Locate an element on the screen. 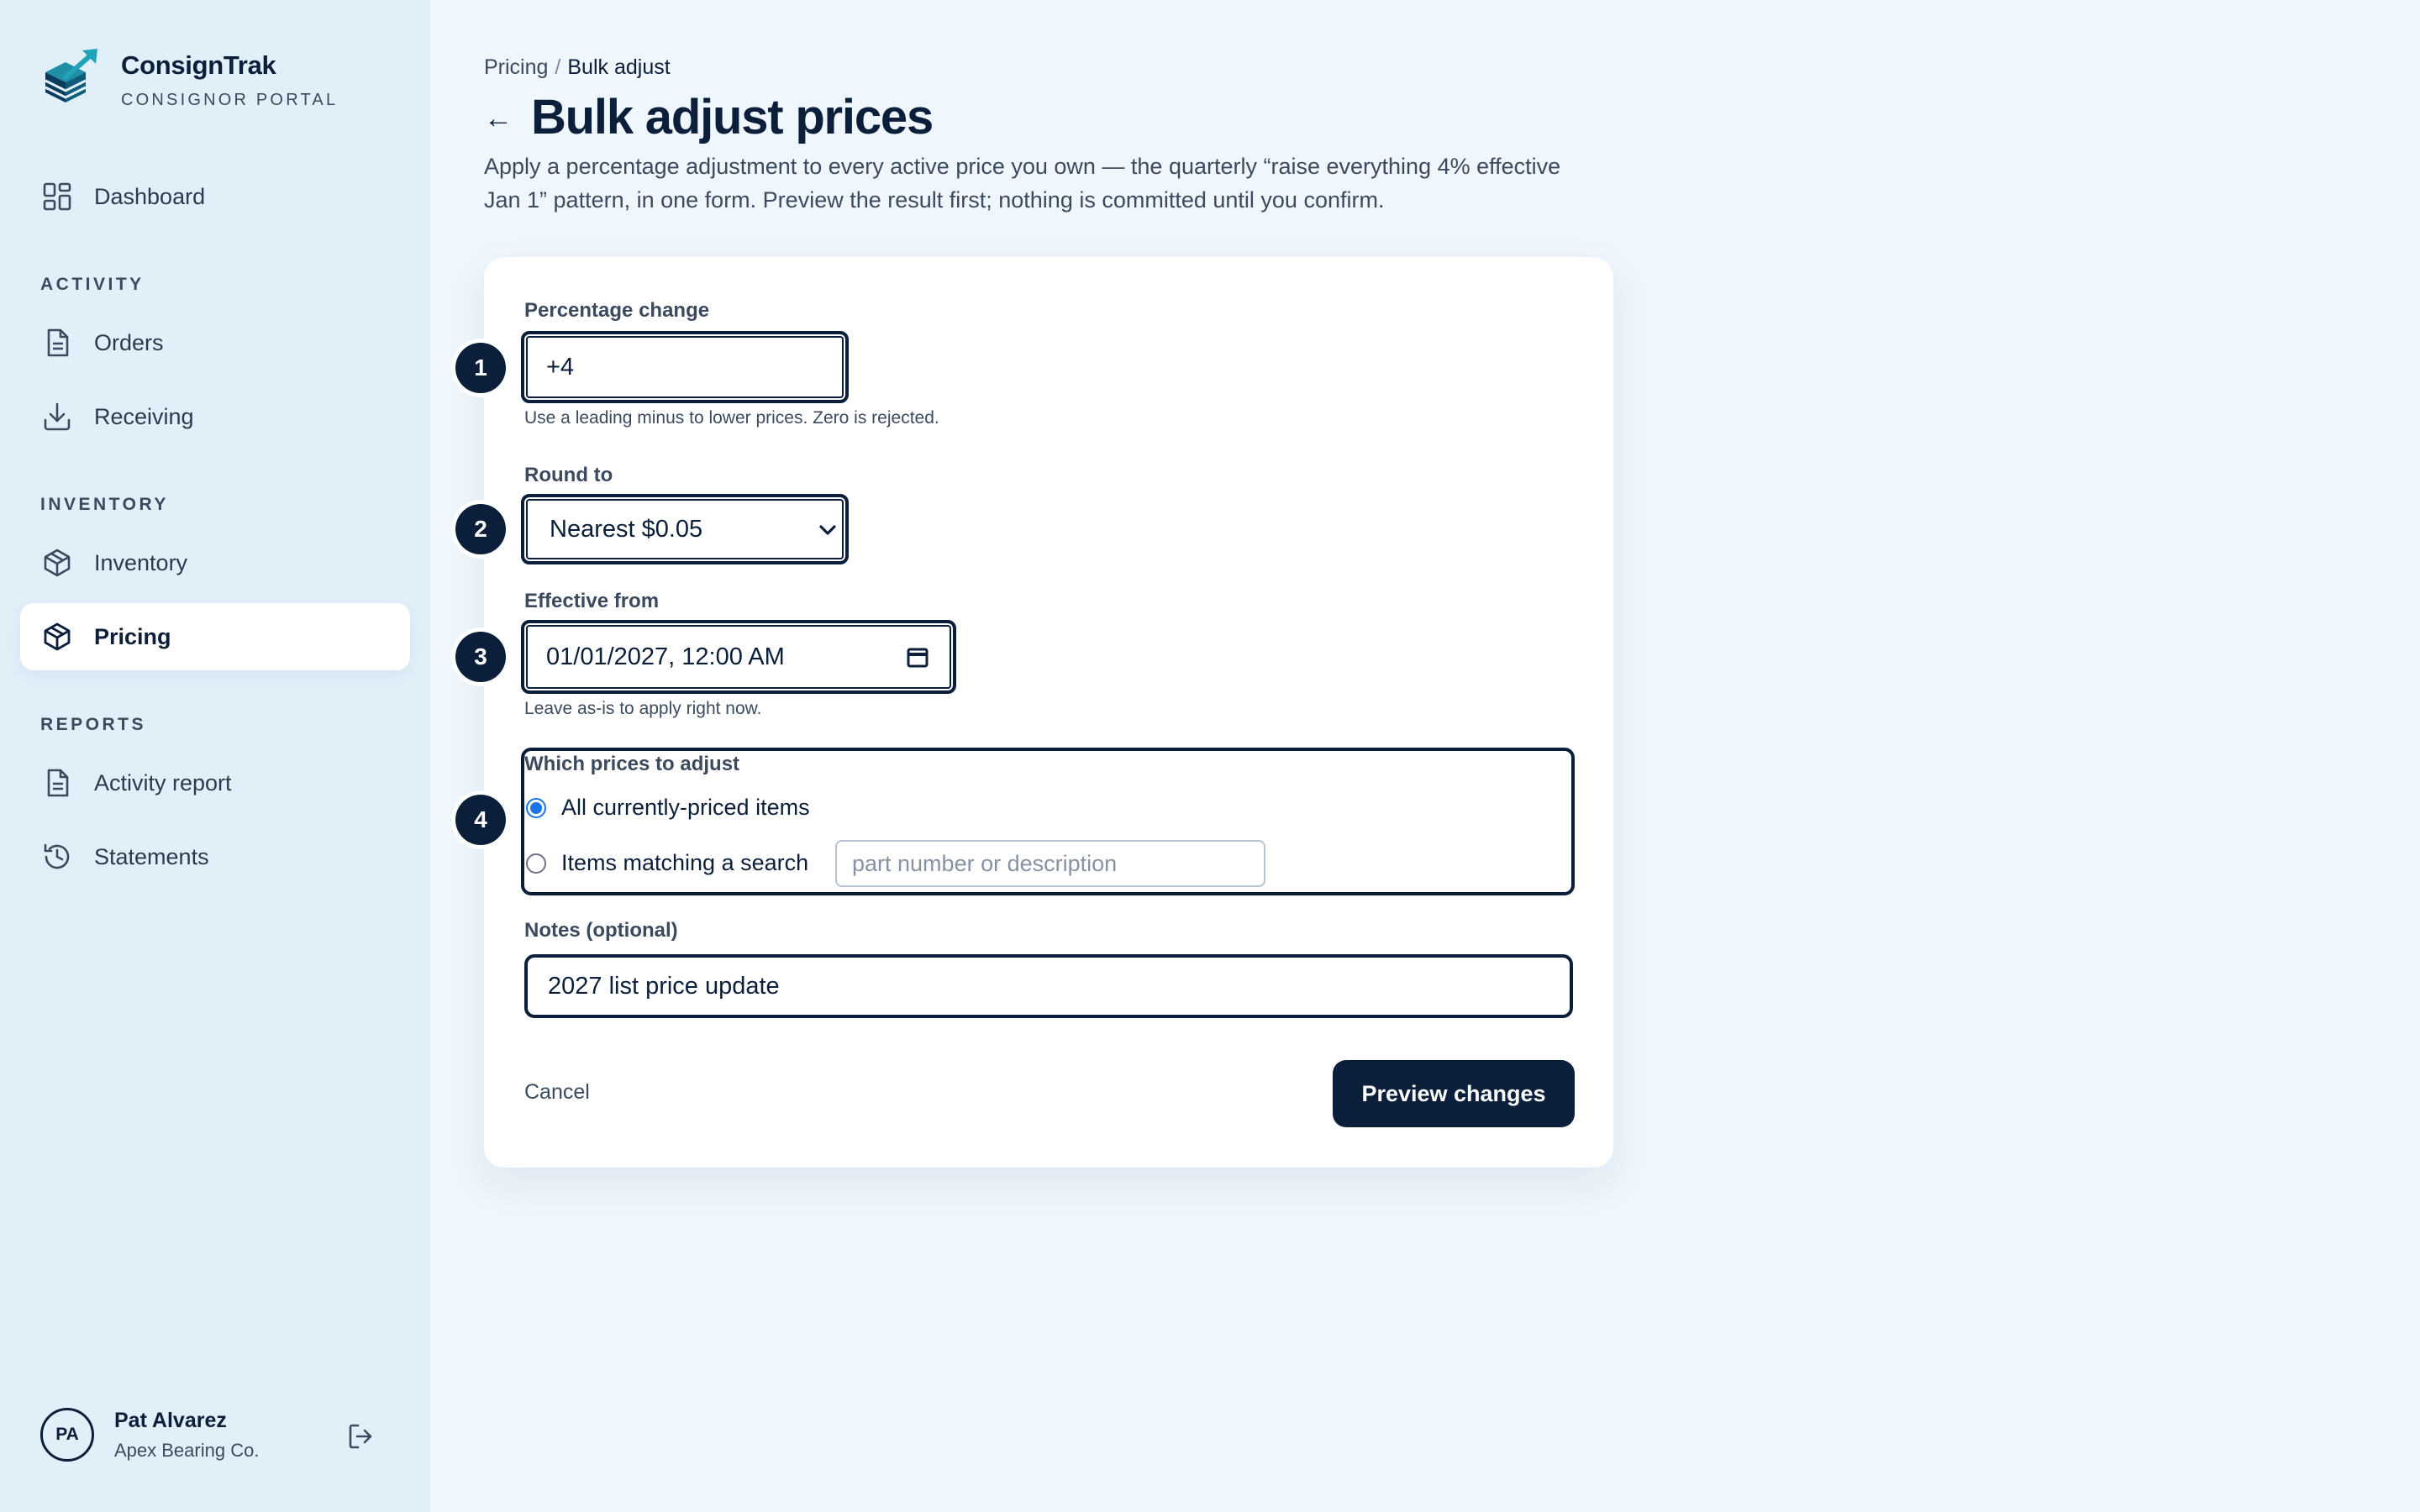  preview-changes-button: Preview changes is located at coordinates (1454, 1093).